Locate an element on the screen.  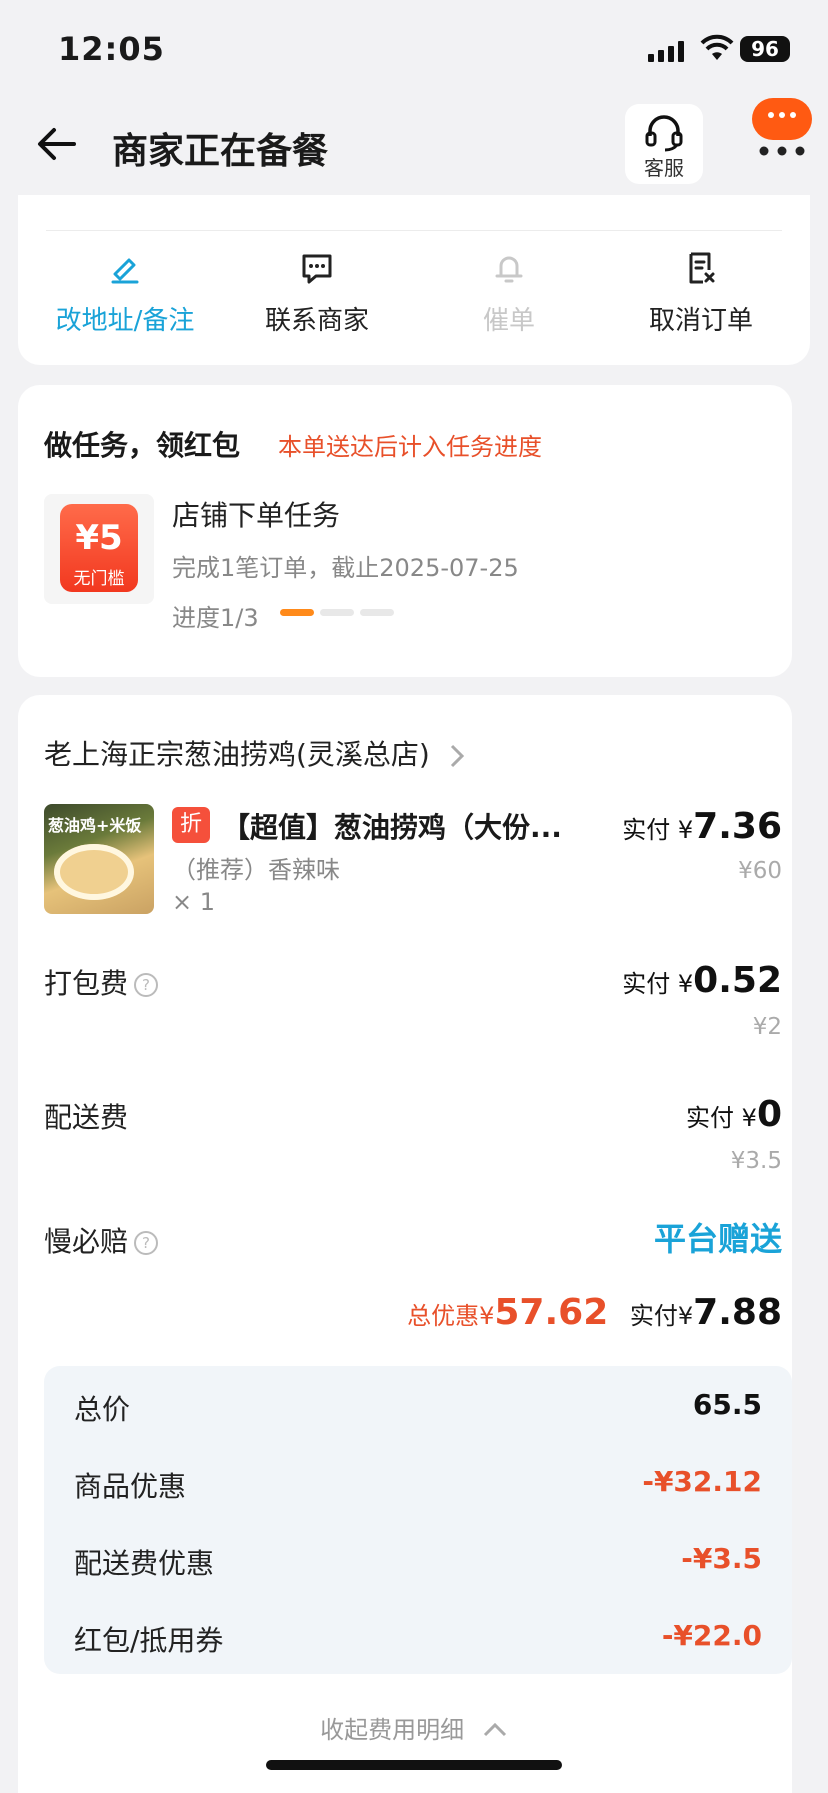
late-compensation-text: 慢必赔 is located at coordinates (86, 1241).